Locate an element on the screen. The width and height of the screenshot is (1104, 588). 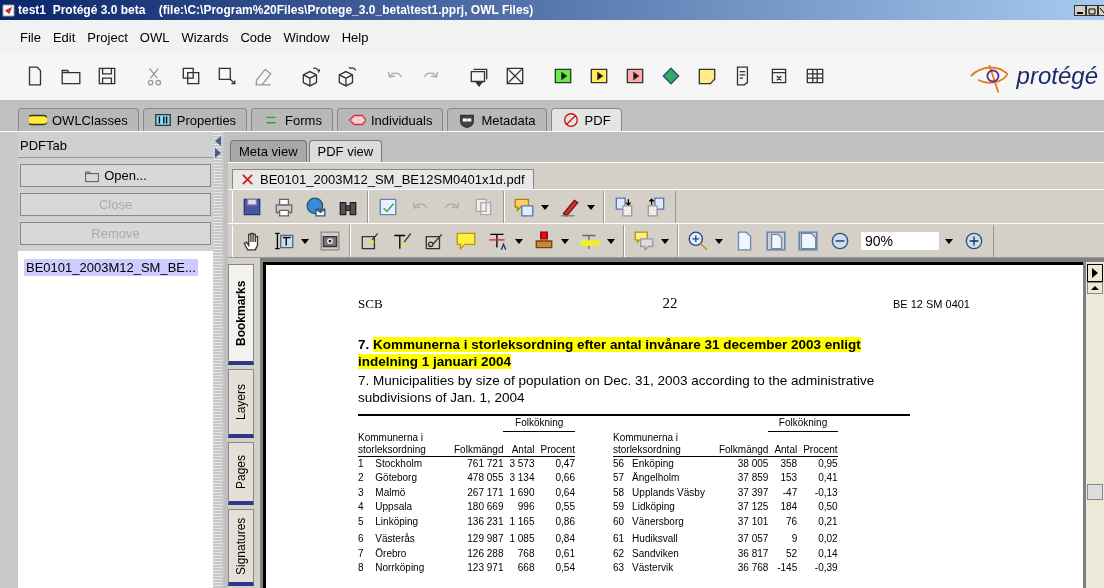
menu-item: Edit is located at coordinates (64, 40).